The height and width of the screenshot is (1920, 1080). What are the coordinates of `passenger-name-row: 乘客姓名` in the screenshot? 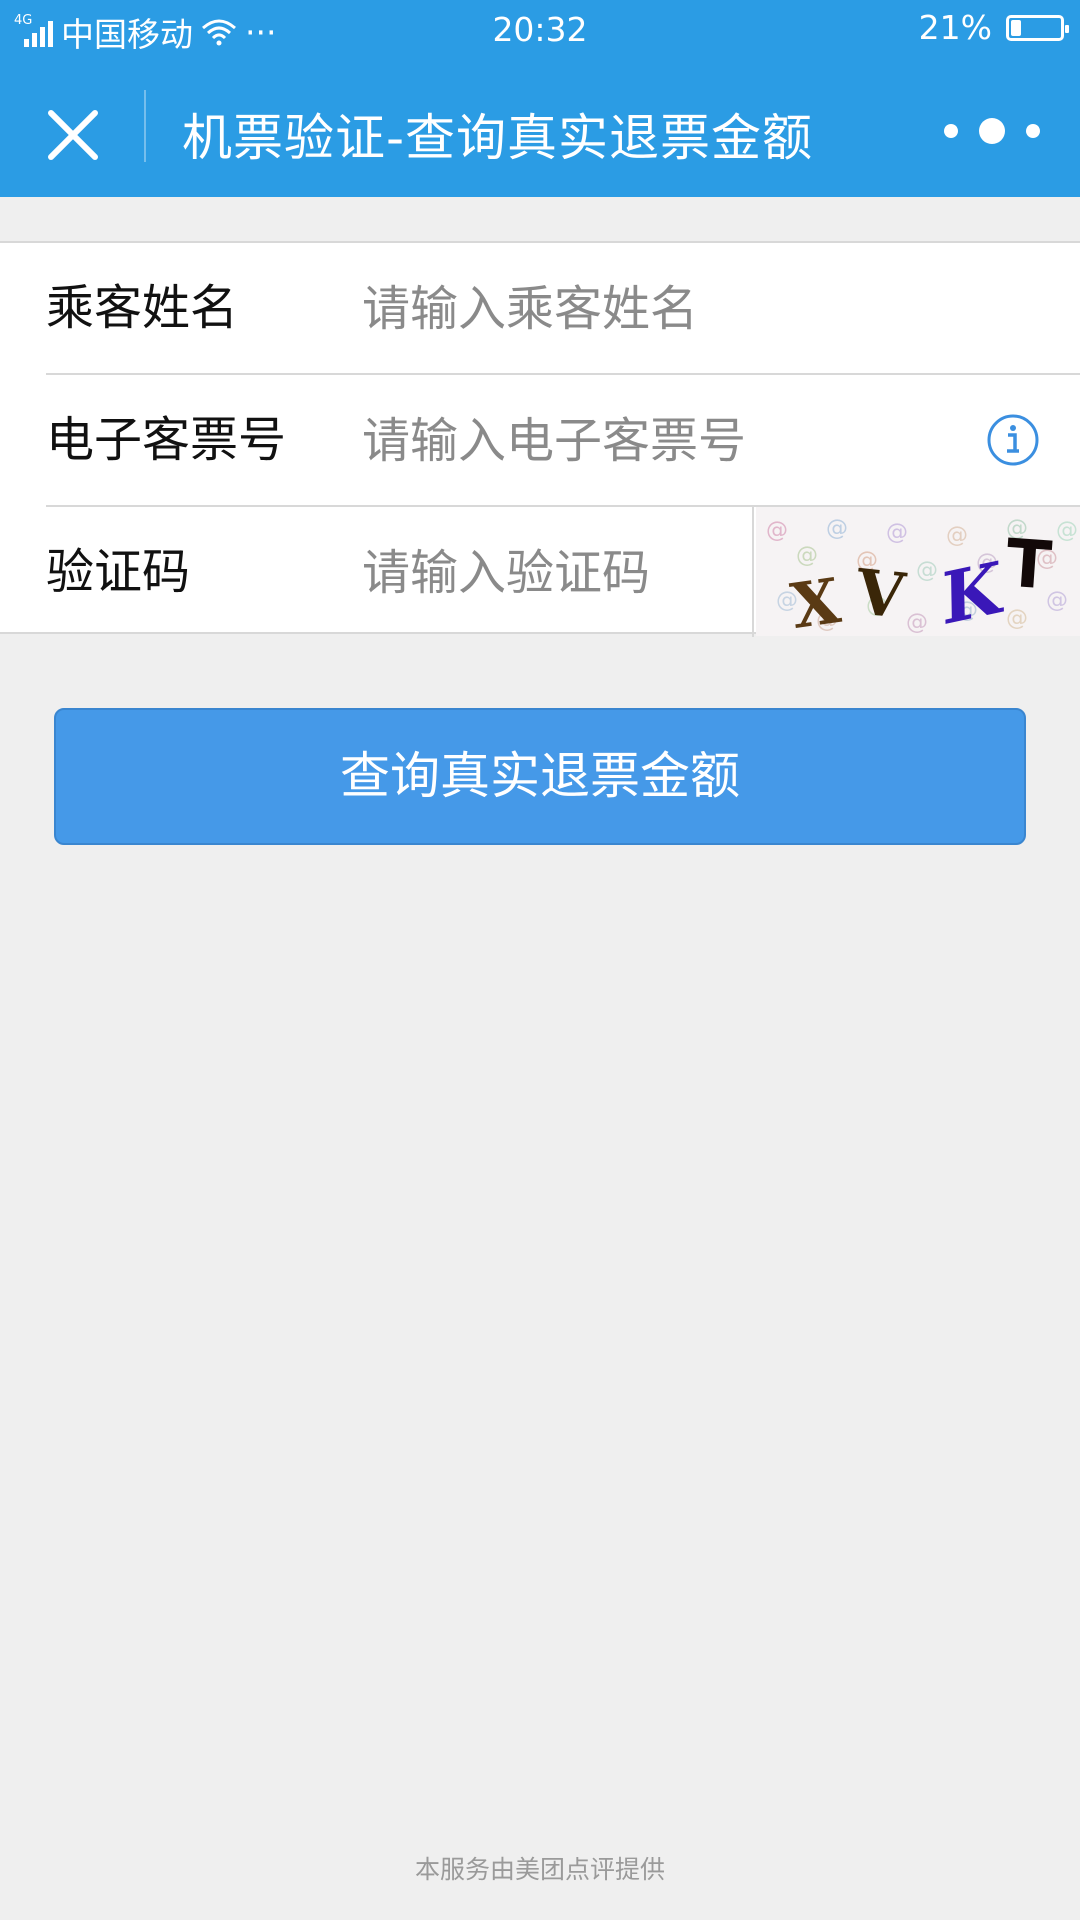 It's located at (540, 308).